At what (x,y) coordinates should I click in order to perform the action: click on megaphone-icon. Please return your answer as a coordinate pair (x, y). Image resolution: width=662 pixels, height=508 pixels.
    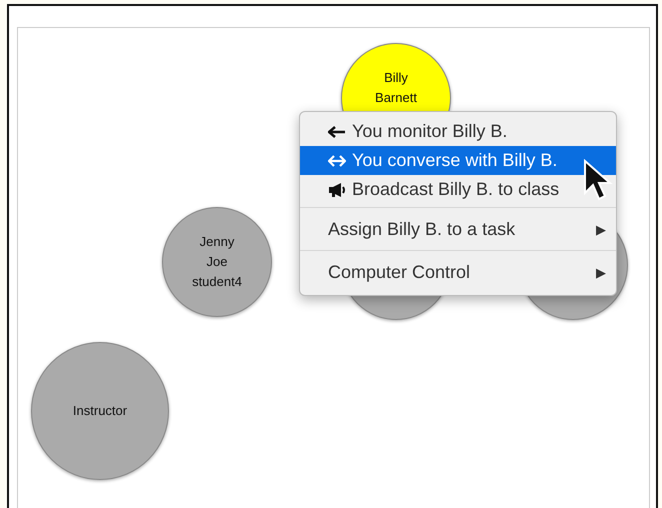
    Looking at the image, I should click on (337, 190).